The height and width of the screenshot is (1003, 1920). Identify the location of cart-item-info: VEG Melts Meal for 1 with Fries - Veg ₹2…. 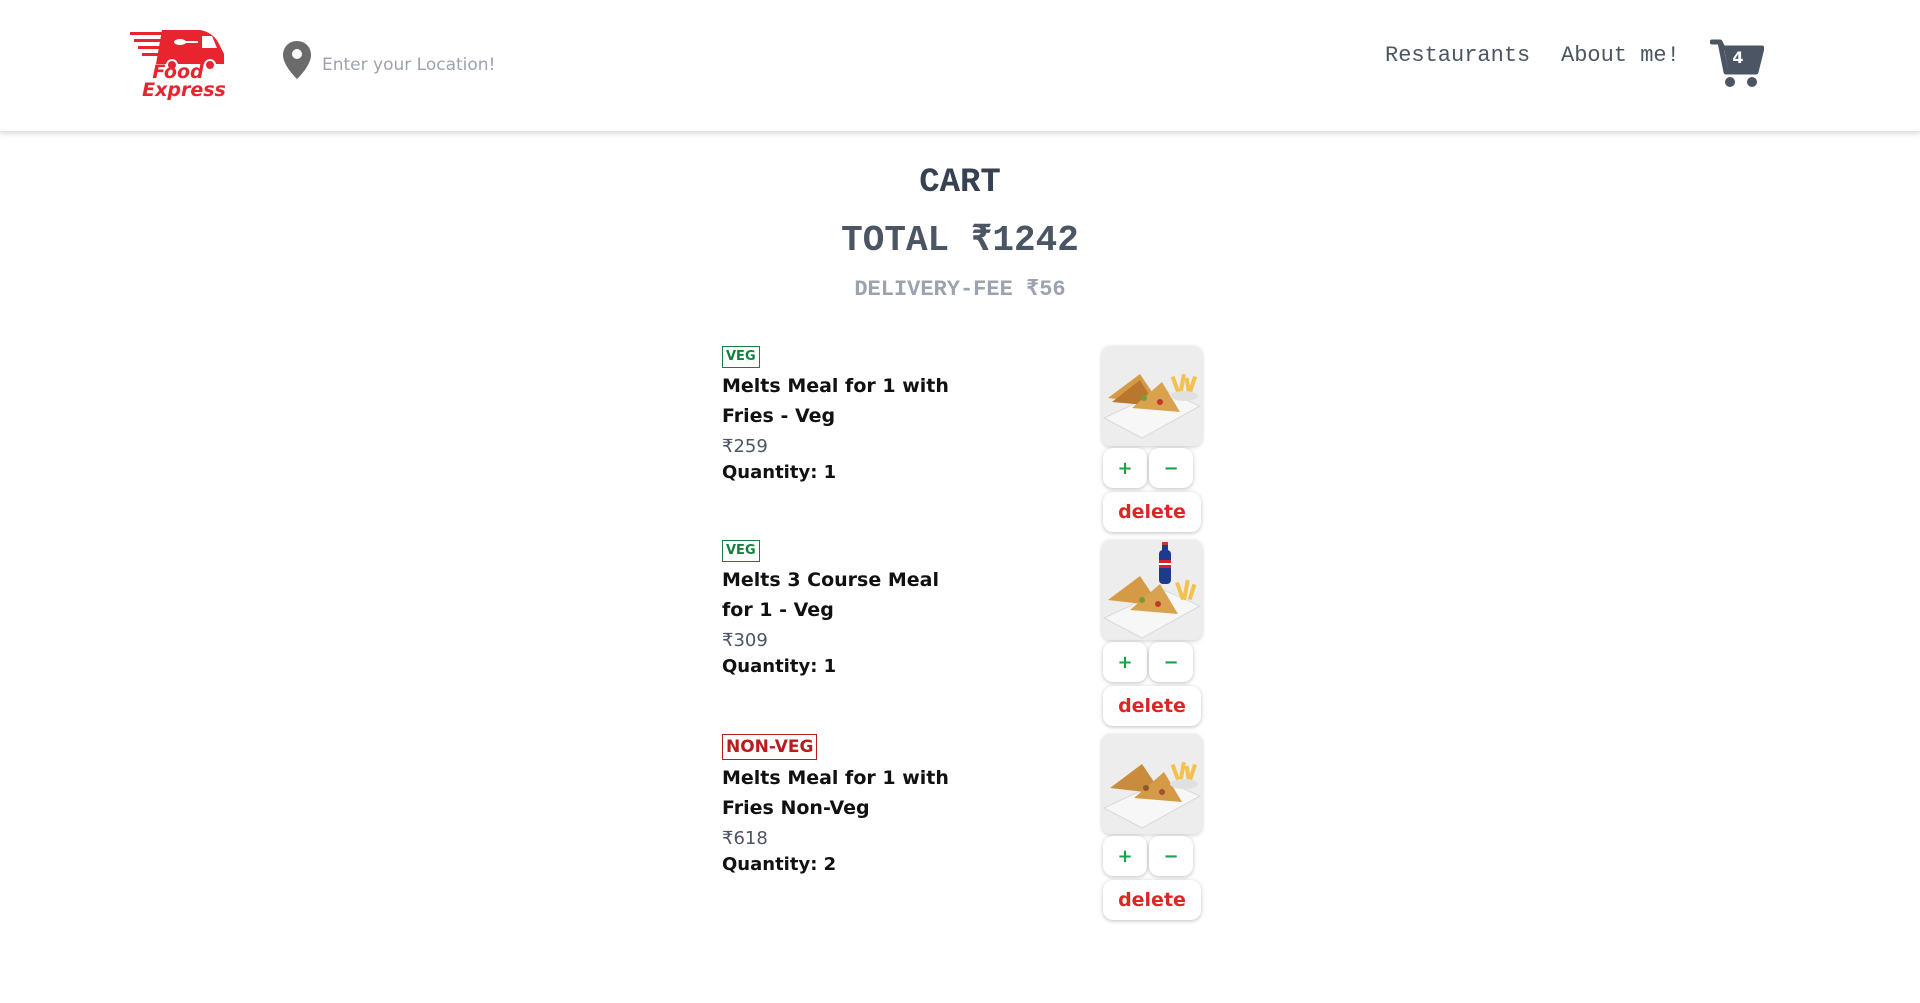
(852, 414).